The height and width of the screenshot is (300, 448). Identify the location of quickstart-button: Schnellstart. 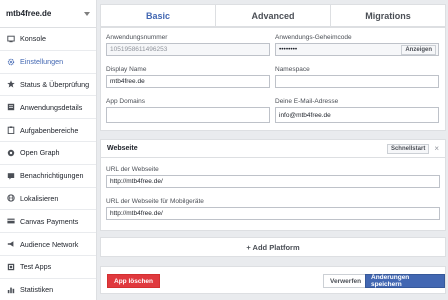
(408, 148).